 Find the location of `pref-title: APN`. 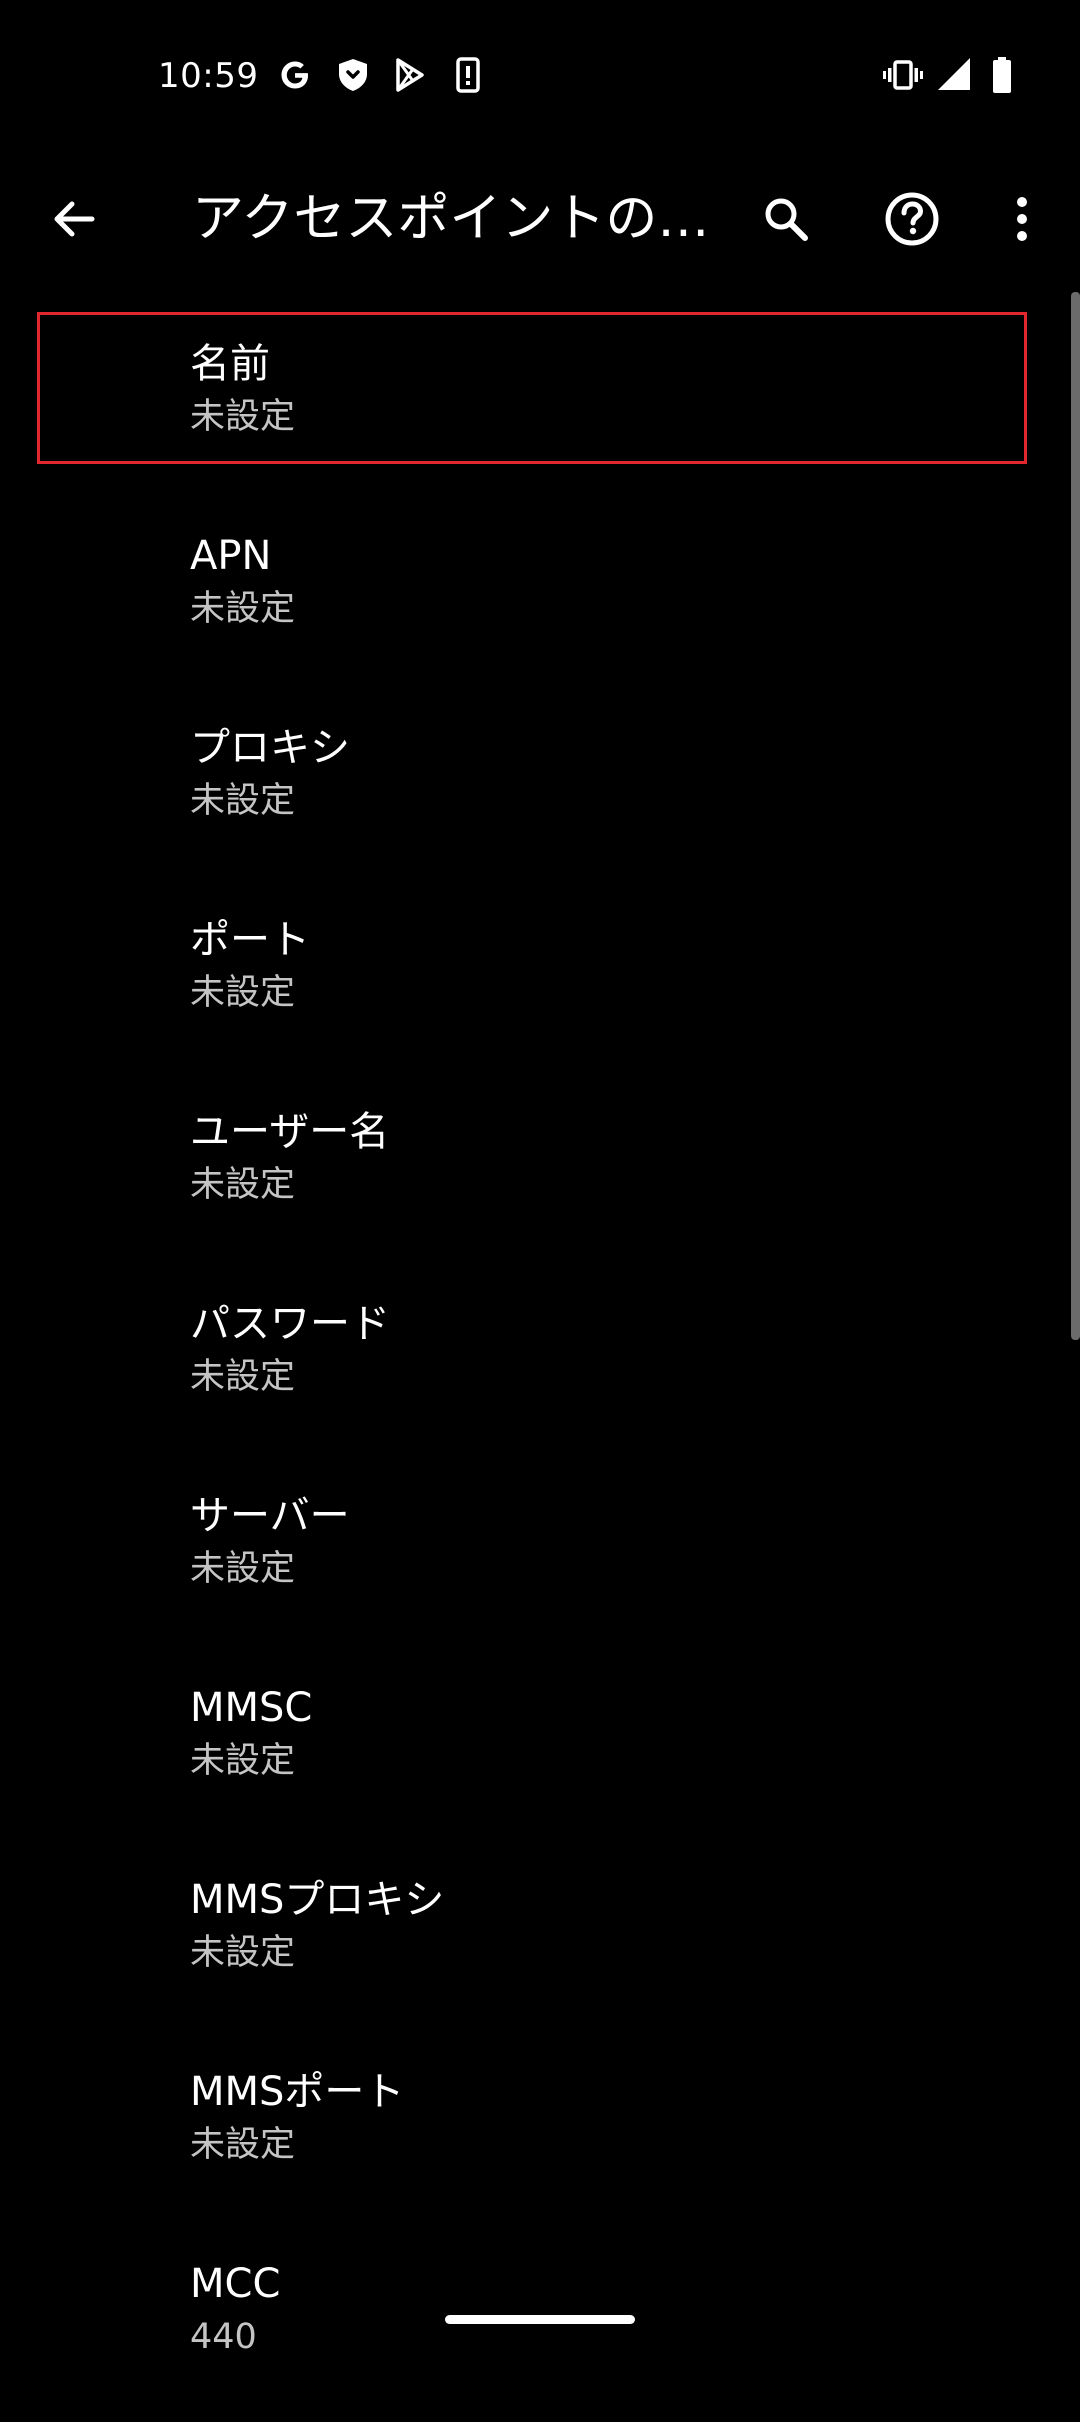

pref-title: APN is located at coordinates (231, 556).